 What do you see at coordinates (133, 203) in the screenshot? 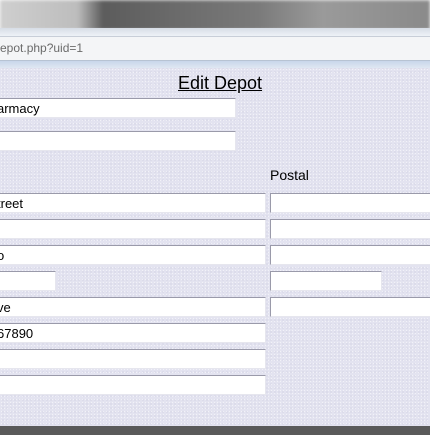
I see `street-field: treet` at bounding box center [133, 203].